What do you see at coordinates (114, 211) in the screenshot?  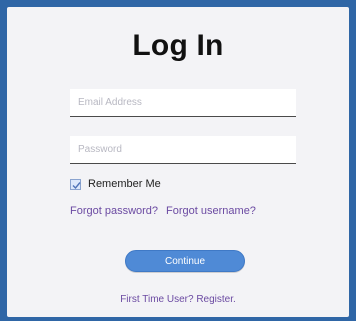 I see `forgot-password-link: Forgot password?` at bounding box center [114, 211].